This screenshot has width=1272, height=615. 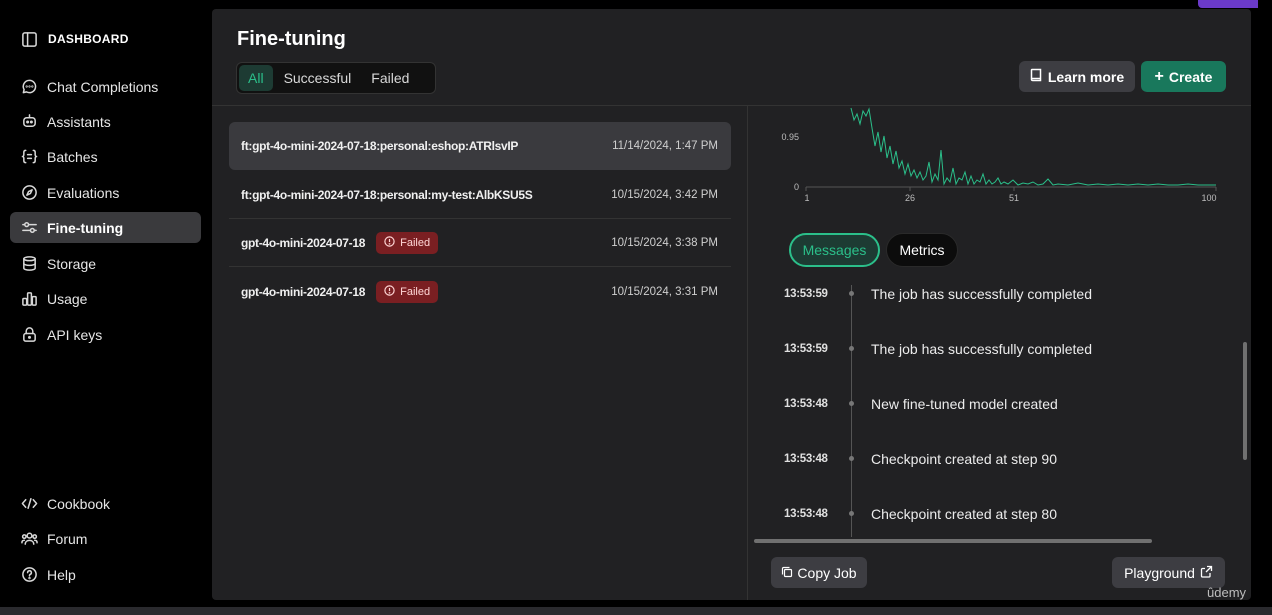 What do you see at coordinates (105, 334) in the screenshot?
I see `sidebar-item-api-keys: API keys` at bounding box center [105, 334].